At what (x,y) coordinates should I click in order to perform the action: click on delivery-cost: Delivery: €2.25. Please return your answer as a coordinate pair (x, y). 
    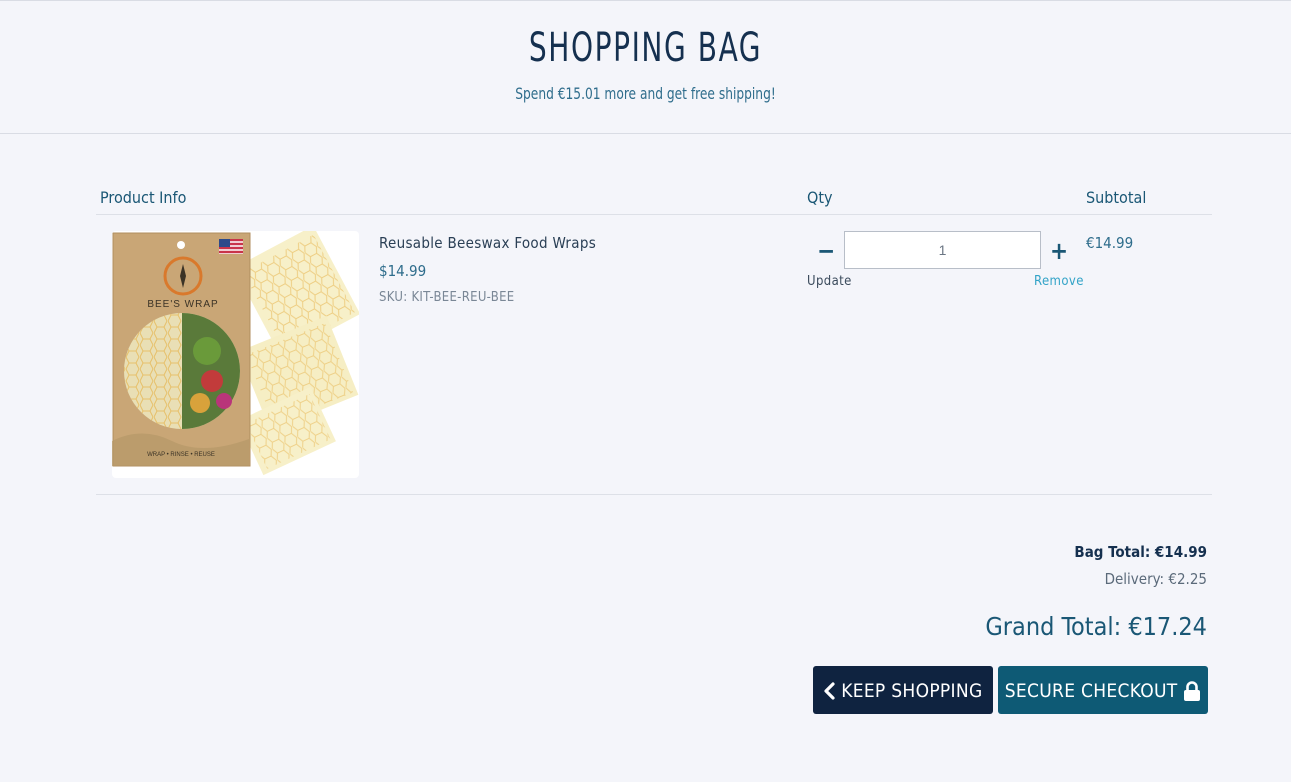
    Looking at the image, I should click on (1155, 579).